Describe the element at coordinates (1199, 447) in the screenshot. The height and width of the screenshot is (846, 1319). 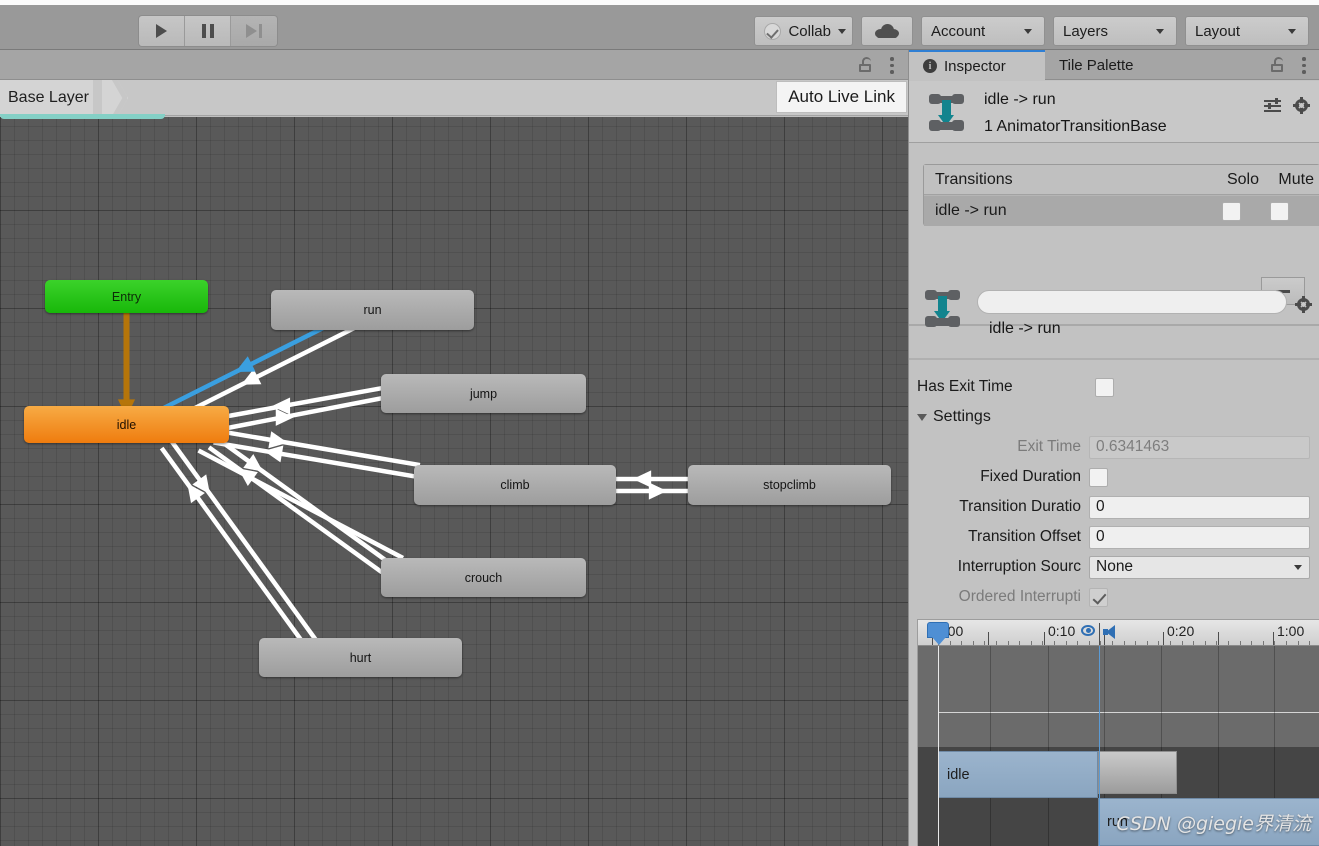
I see `settings-field-input: 0.6341463` at that location.